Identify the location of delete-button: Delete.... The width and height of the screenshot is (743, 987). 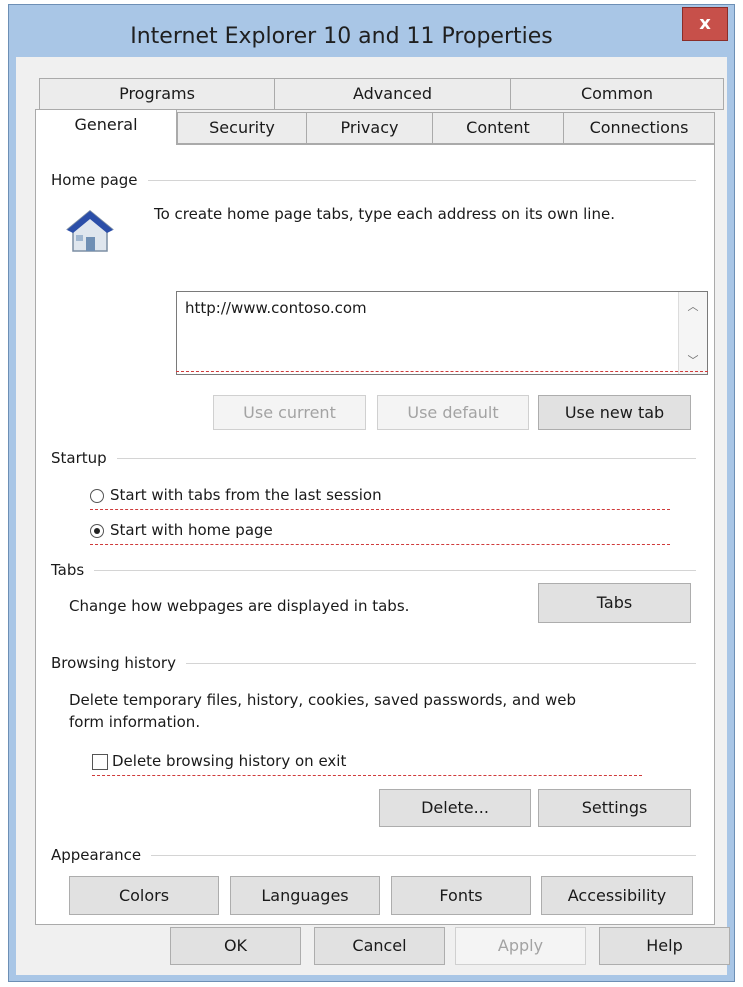
(455, 808).